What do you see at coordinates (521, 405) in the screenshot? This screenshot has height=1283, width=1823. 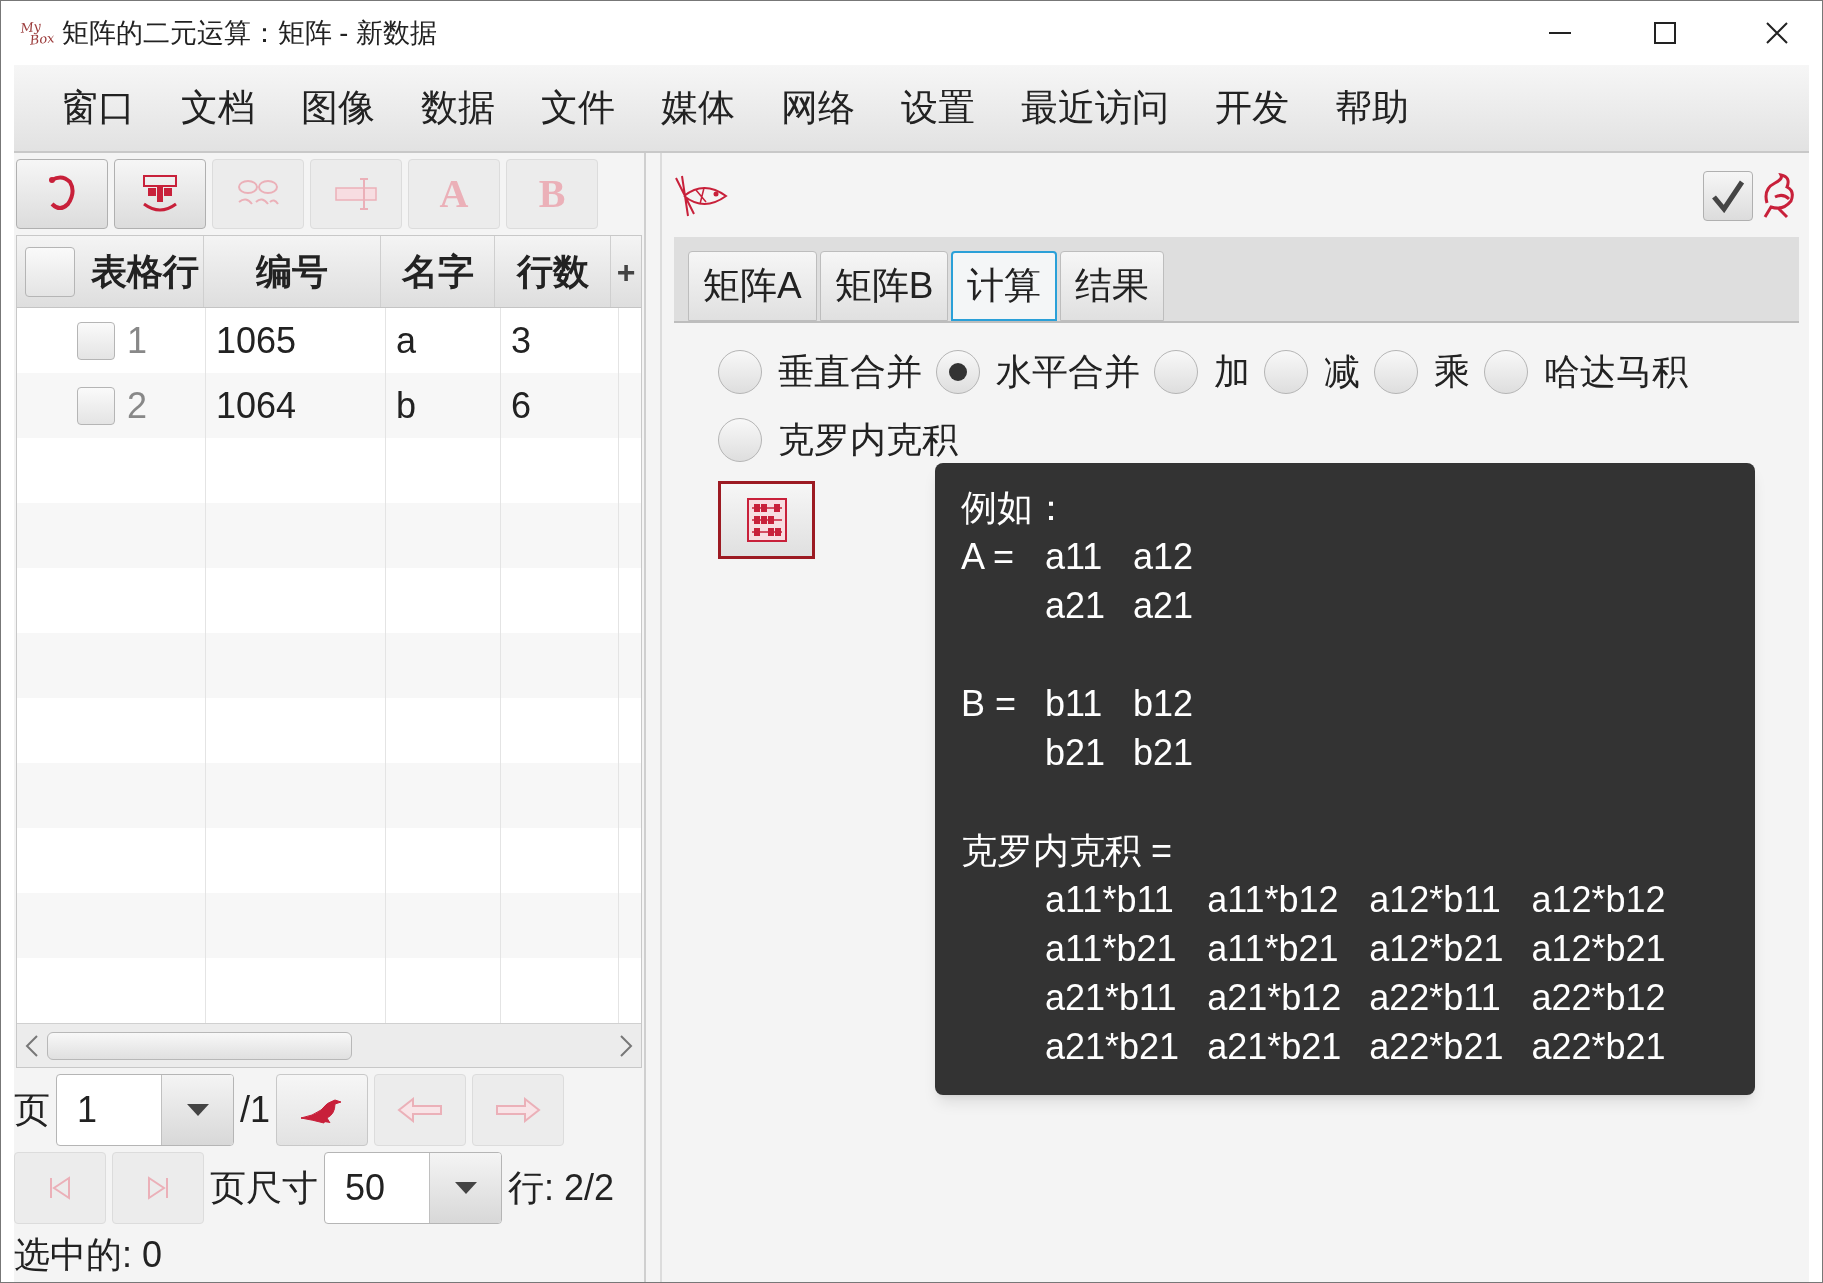 I see `table-cell-text: 6` at bounding box center [521, 405].